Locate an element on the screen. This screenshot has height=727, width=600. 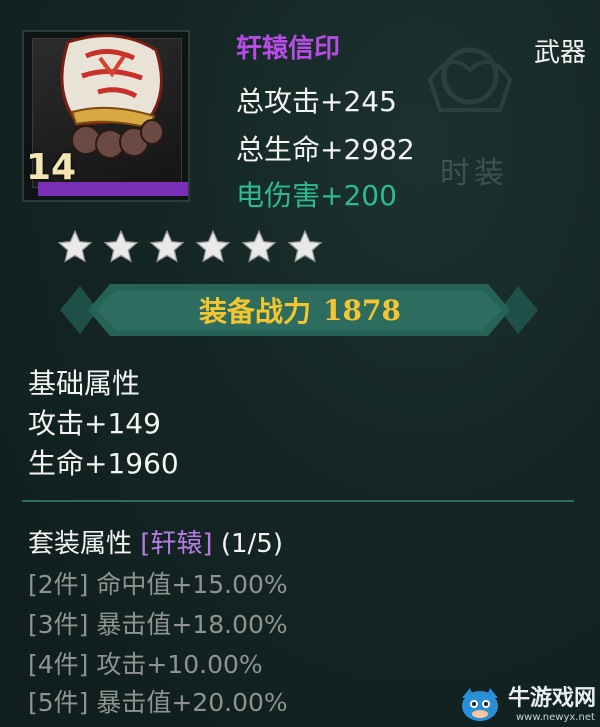
stat-total-hp: 总生命+2982 is located at coordinates (325, 149).